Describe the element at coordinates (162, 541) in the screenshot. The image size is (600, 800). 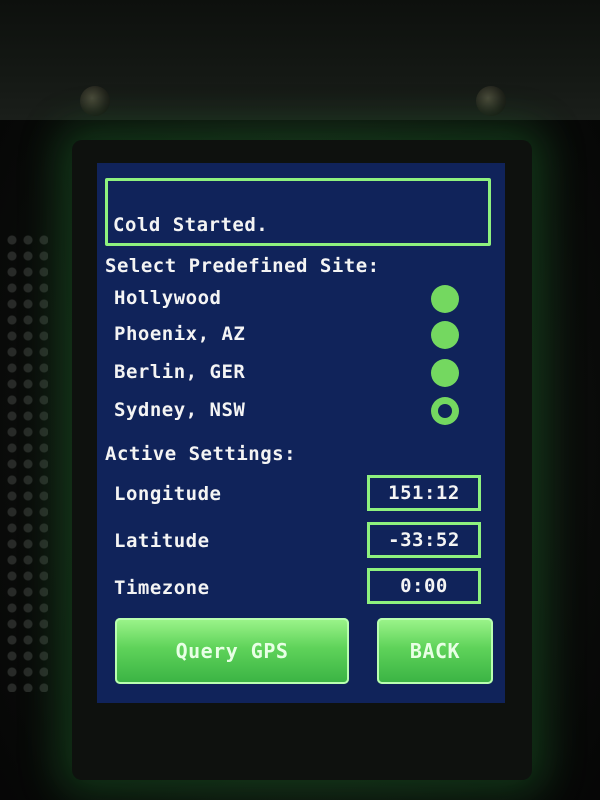
I see `latitude-label: Latitude` at that location.